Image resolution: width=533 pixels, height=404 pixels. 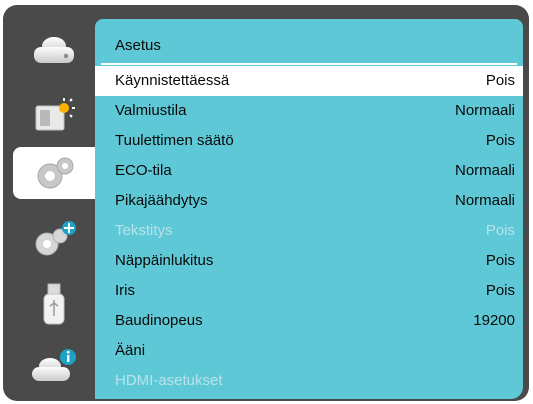 What do you see at coordinates (309, 321) in the screenshot?
I see `menu-item-baudinopeus: Baudinopeus 19200` at bounding box center [309, 321].